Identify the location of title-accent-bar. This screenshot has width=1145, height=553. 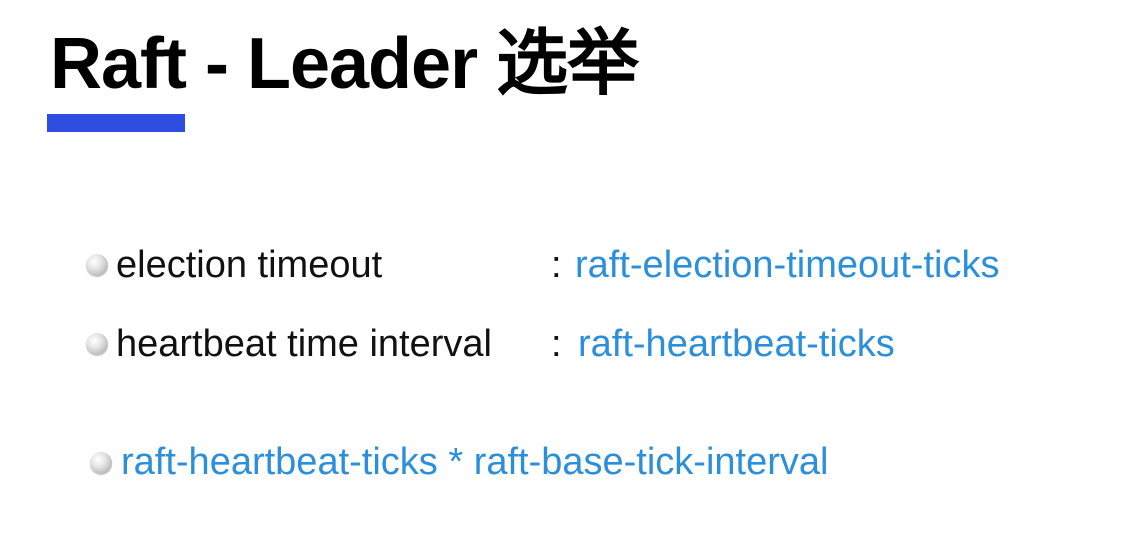
(116, 123).